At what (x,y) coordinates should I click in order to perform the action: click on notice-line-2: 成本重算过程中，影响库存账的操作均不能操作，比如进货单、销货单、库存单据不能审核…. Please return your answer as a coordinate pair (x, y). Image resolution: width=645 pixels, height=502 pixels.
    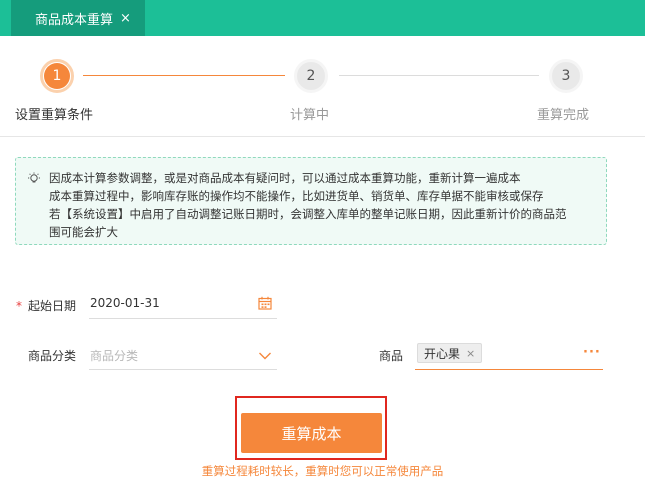
    Looking at the image, I should click on (296, 196).